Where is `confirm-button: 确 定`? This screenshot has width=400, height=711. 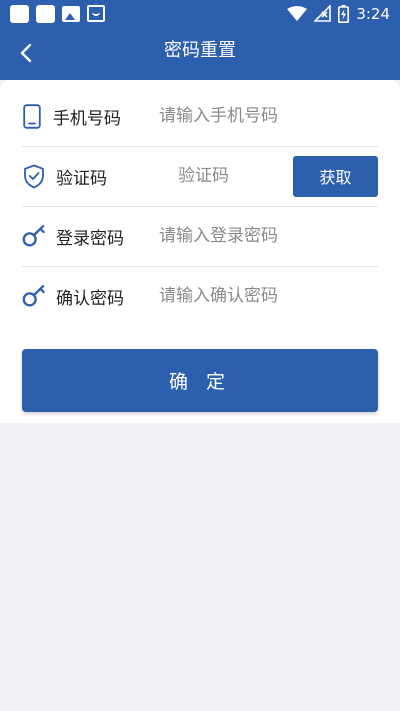
confirm-button: 确 定 is located at coordinates (200, 380).